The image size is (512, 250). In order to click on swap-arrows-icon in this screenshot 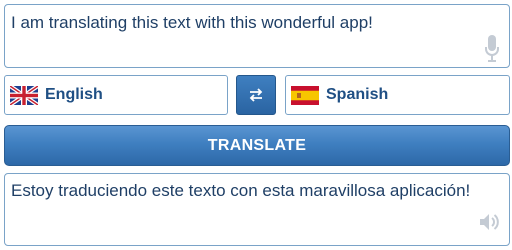, I will do `click(256, 95)`.